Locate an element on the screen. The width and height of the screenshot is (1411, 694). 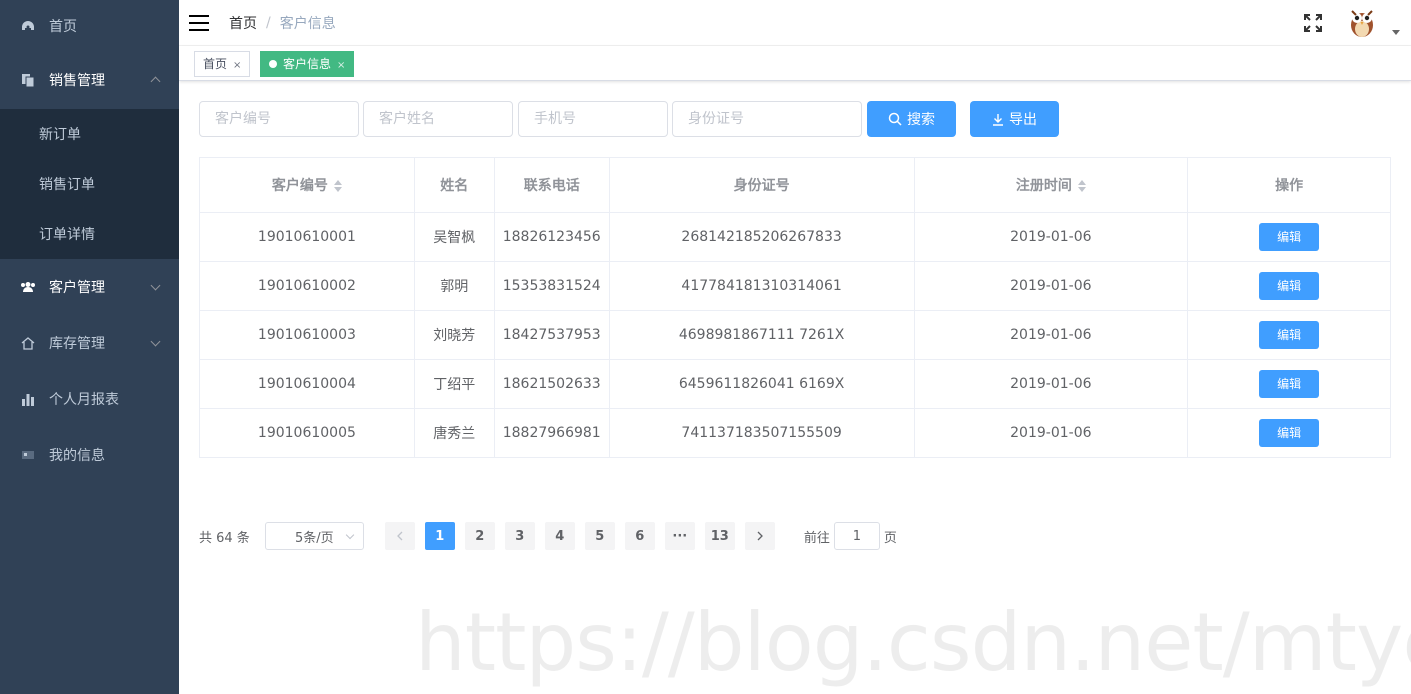
sidebar-item-label: 新订单 is located at coordinates (60, 135).